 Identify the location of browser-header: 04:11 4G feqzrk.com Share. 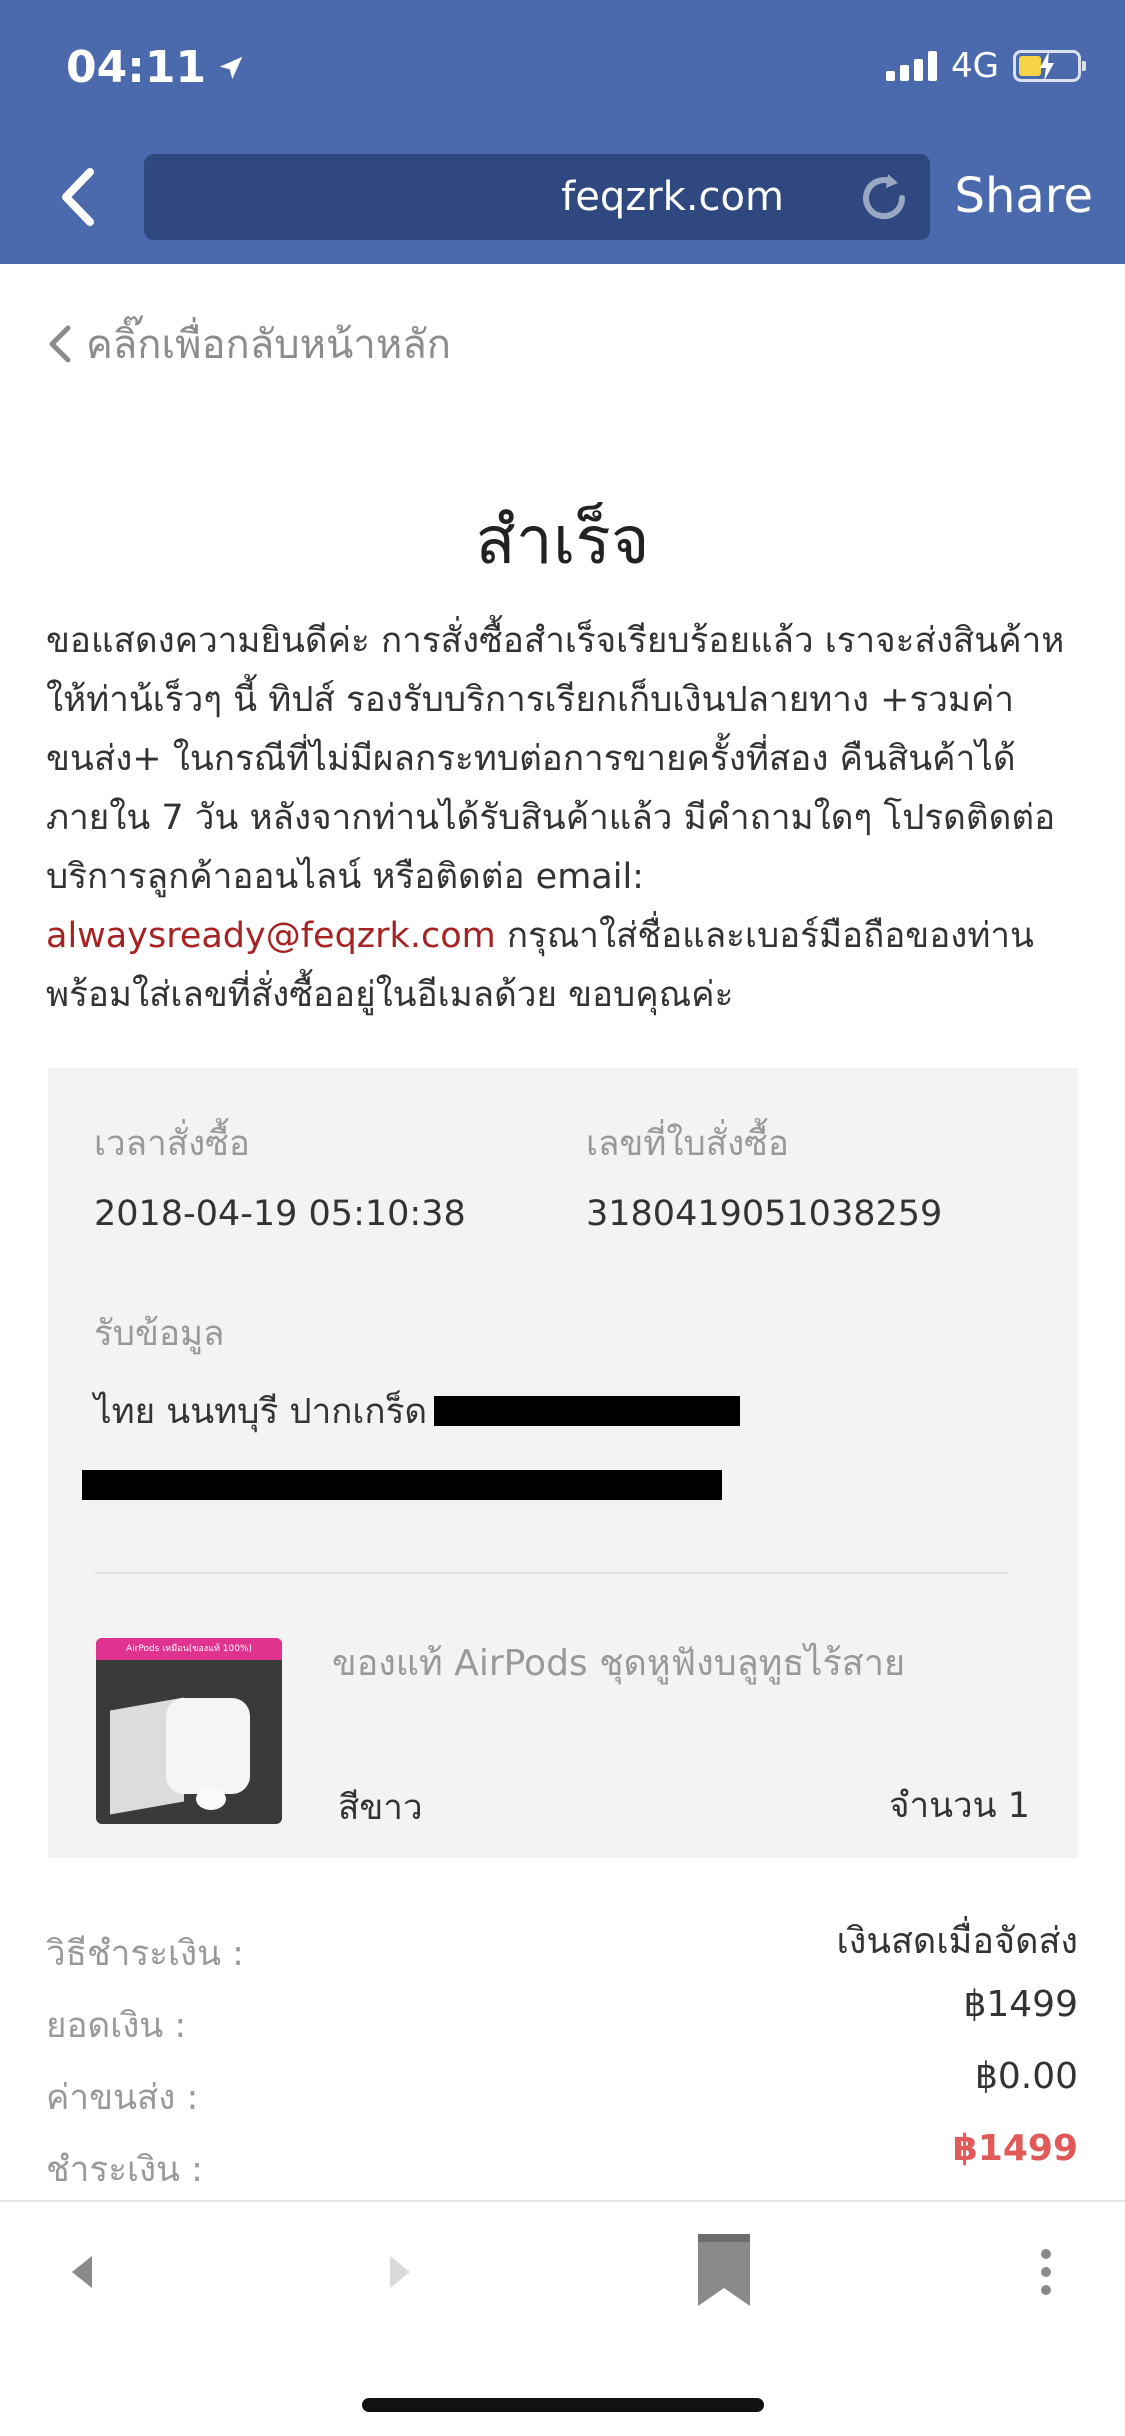
(562, 132).